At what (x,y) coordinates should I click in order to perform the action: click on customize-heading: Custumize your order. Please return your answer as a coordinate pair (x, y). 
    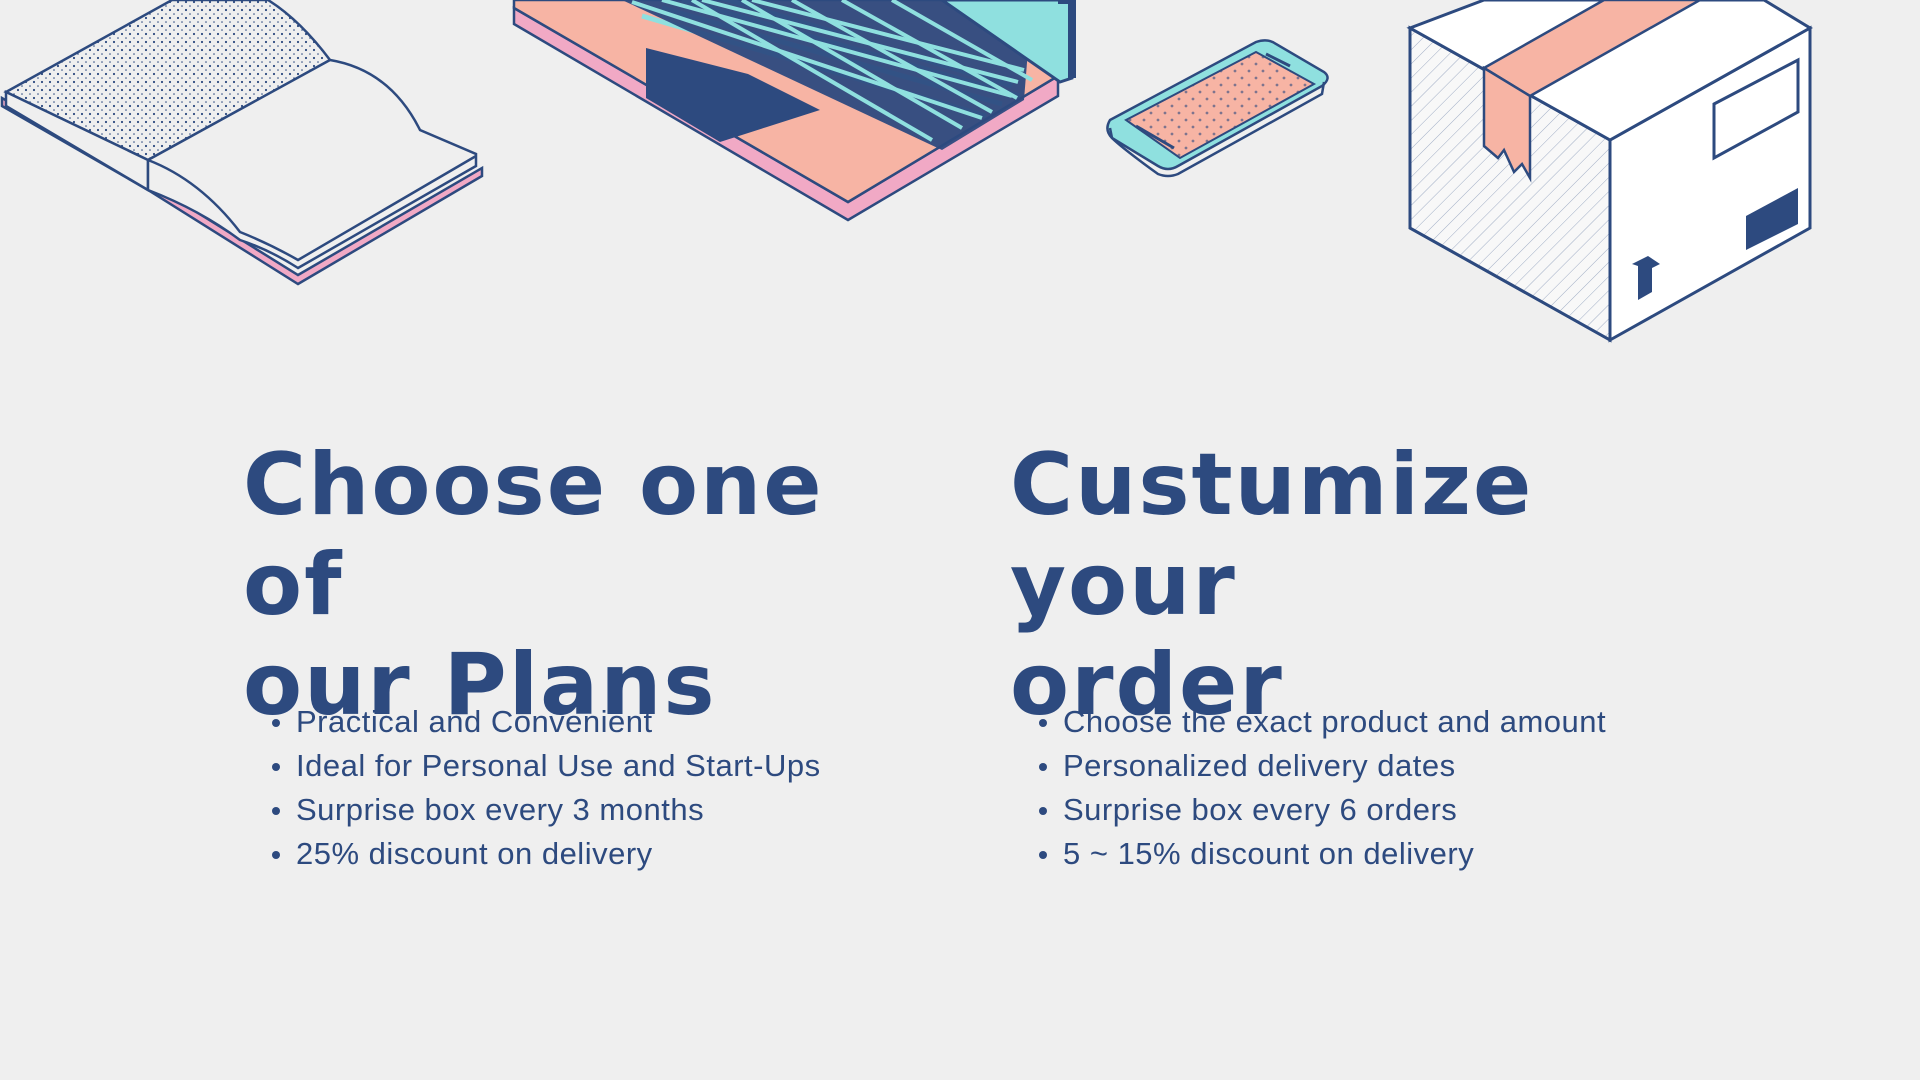
    Looking at the image, I should click on (1360, 585).